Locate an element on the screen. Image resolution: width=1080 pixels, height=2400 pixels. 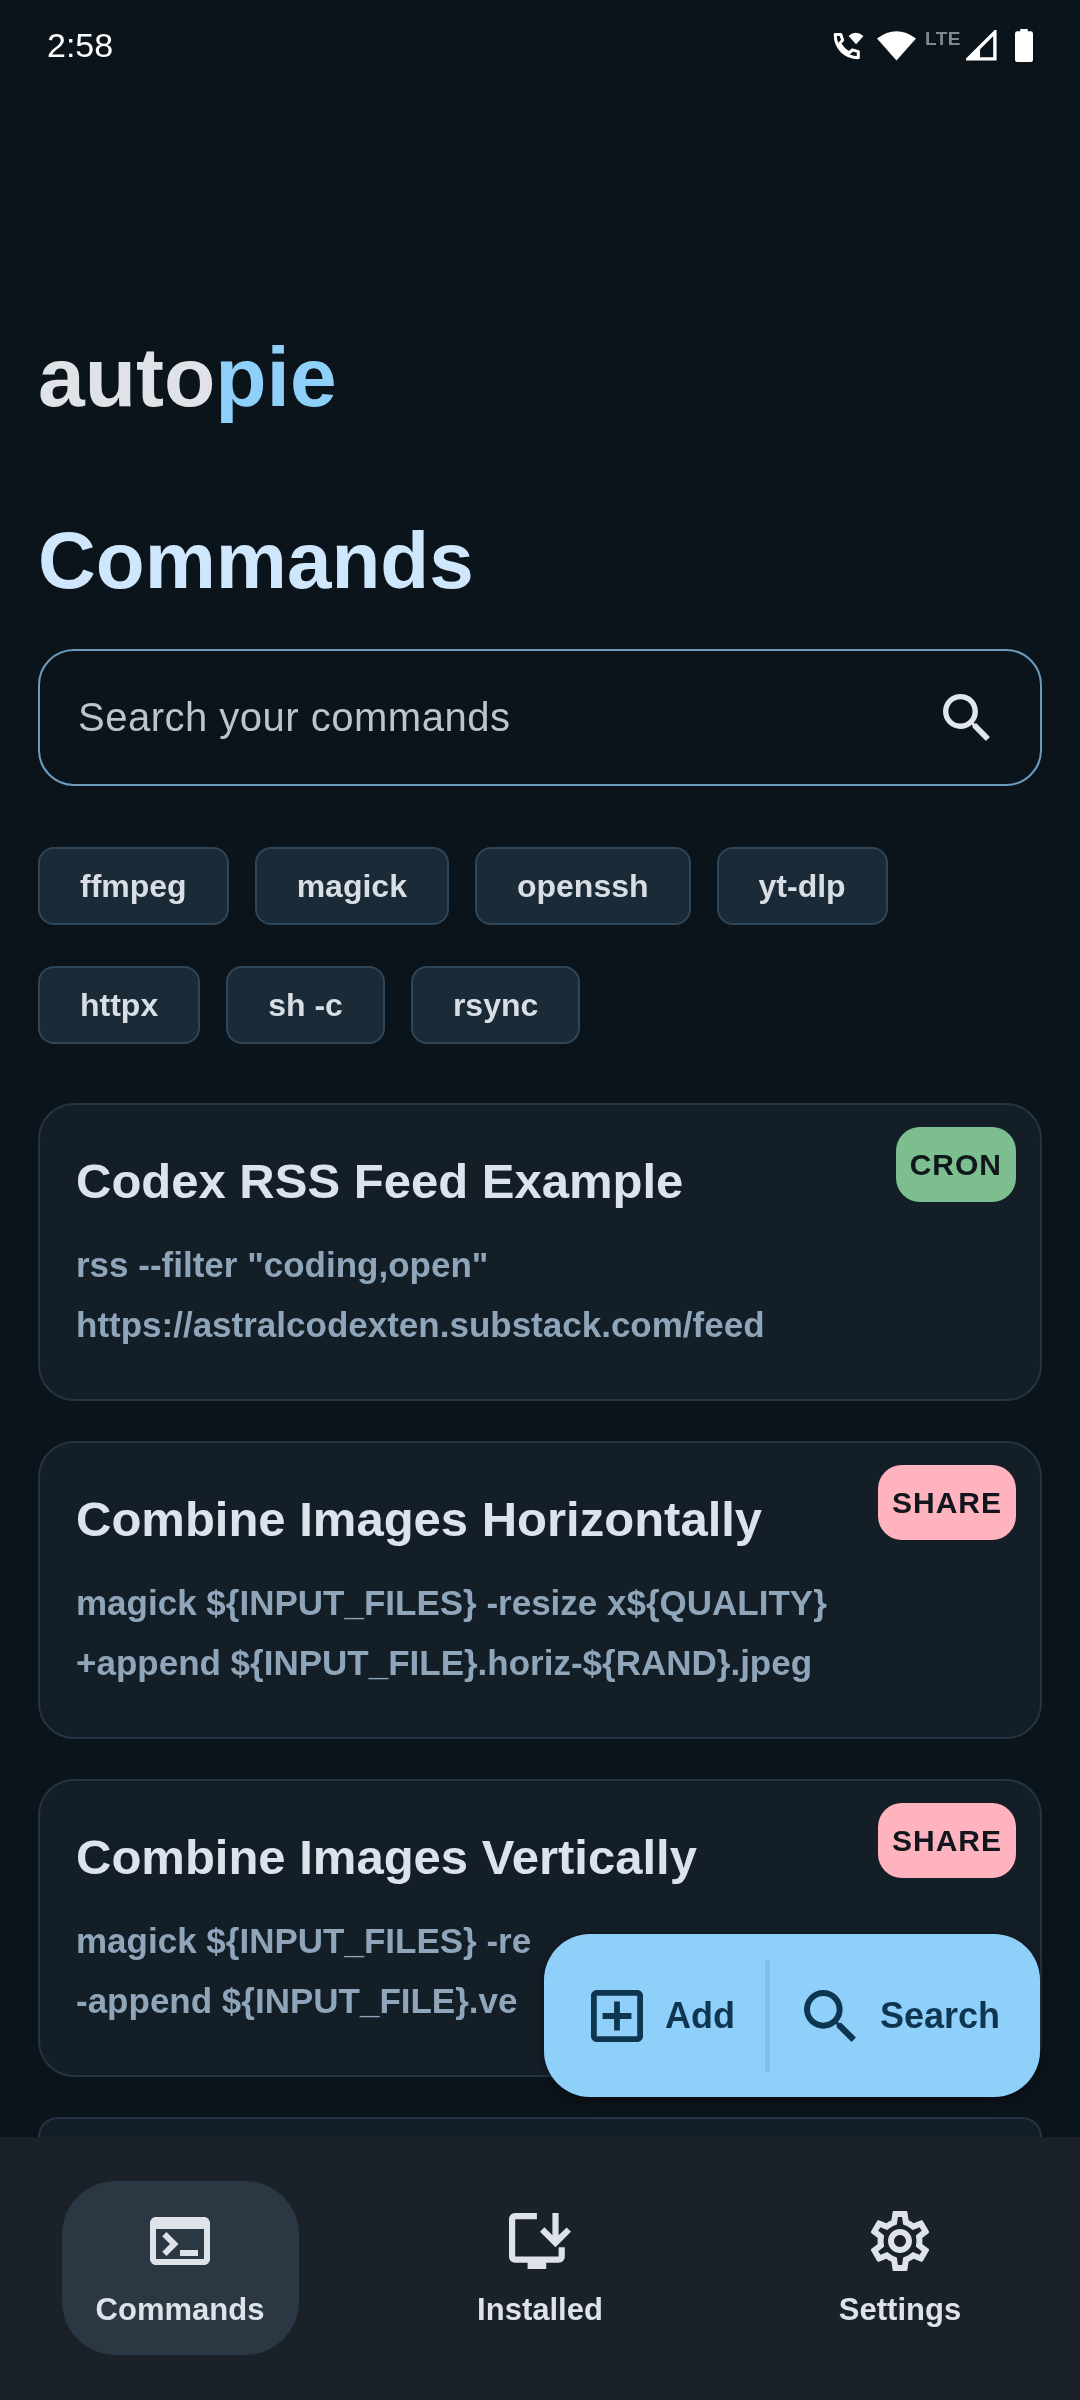
filter-chip: rsync is located at coordinates (495, 1005).